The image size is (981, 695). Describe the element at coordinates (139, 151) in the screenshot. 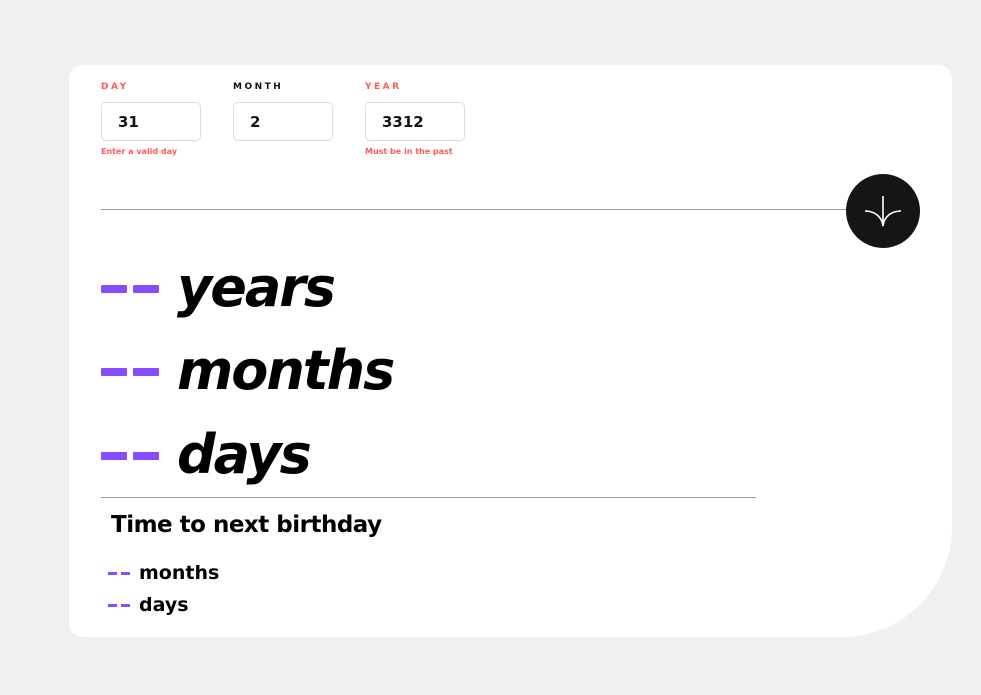

I see `day-error-message: Enter a valid day` at that location.